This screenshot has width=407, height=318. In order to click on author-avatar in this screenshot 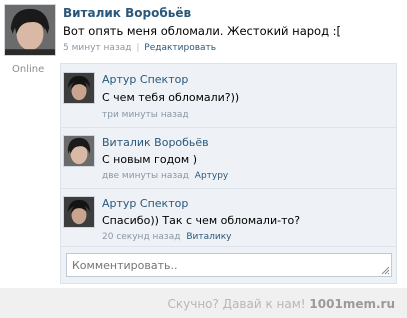, I will do `click(30, 30)`.